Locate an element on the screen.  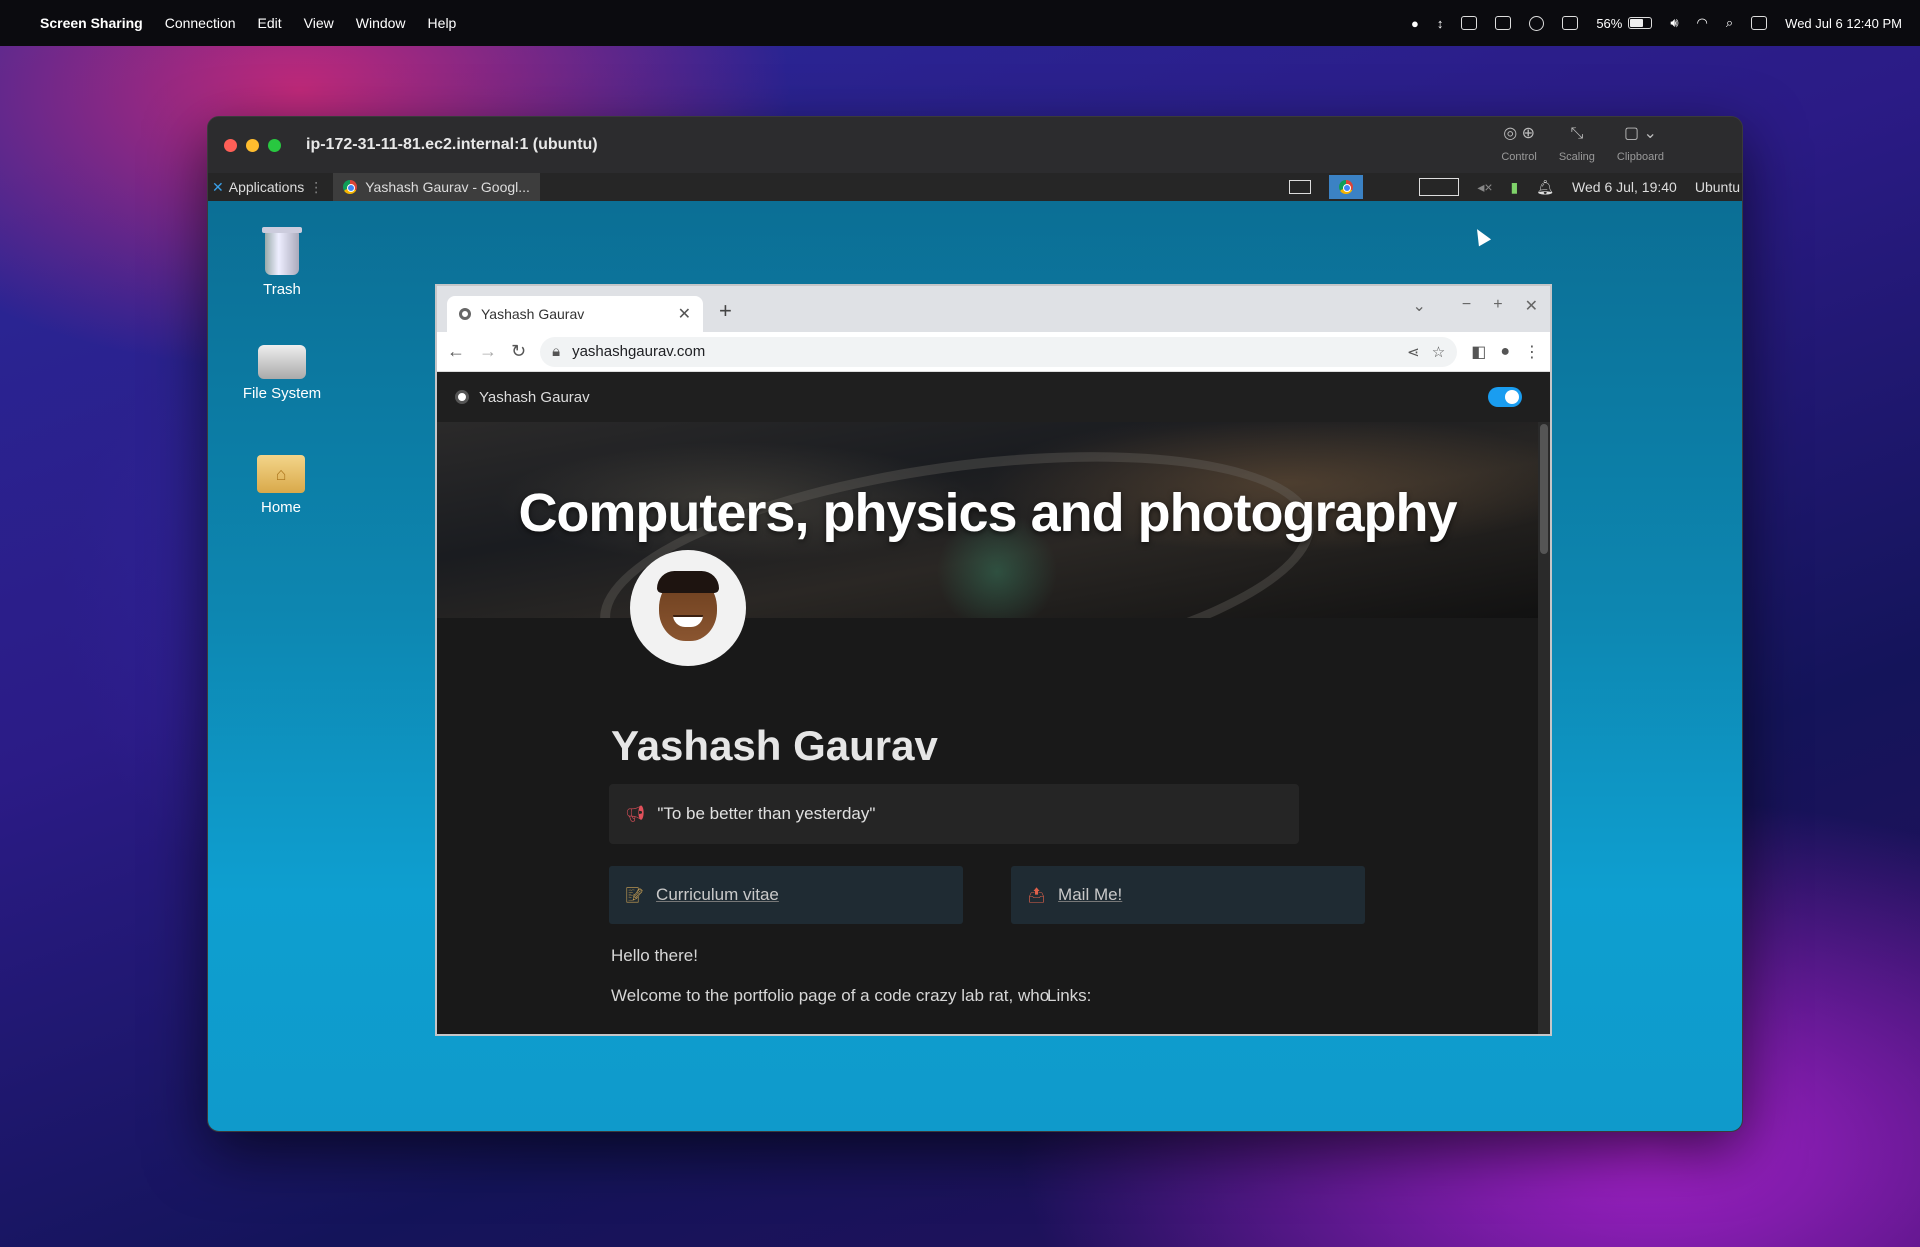
screen-sharing-toolbar: ◎ ⊕ Control ⤡ Scaling ▢ ⌄ Clipboard is located at coordinates (1582, 144).